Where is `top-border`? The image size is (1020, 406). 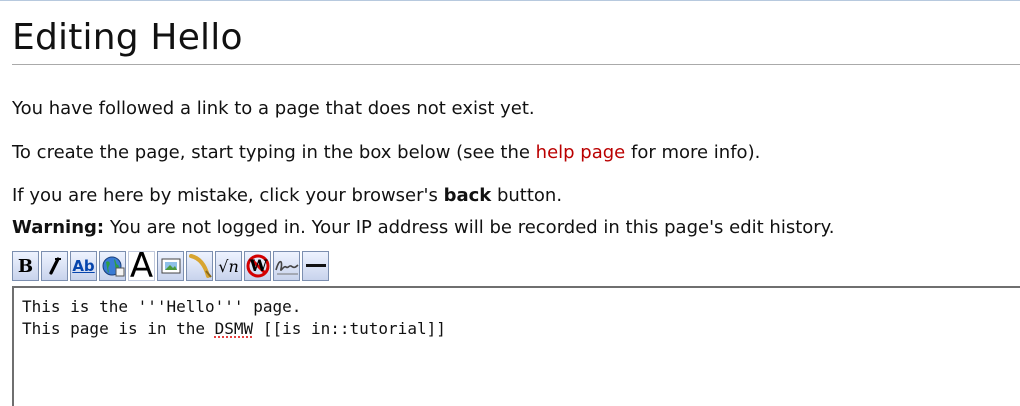 top-border is located at coordinates (510, 7).